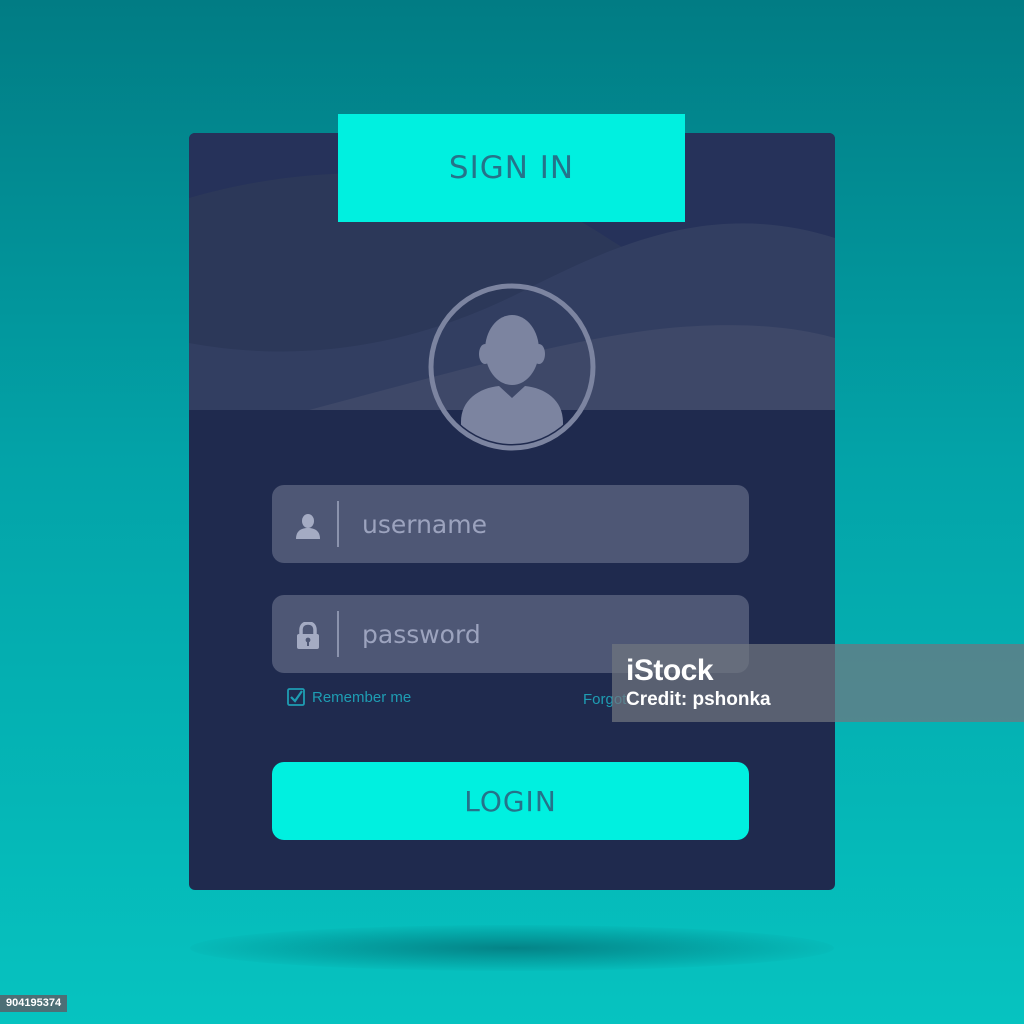 This screenshot has width=1024, height=1024. What do you see at coordinates (34, 1003) in the screenshot?
I see `image-id-label: 904195374` at bounding box center [34, 1003].